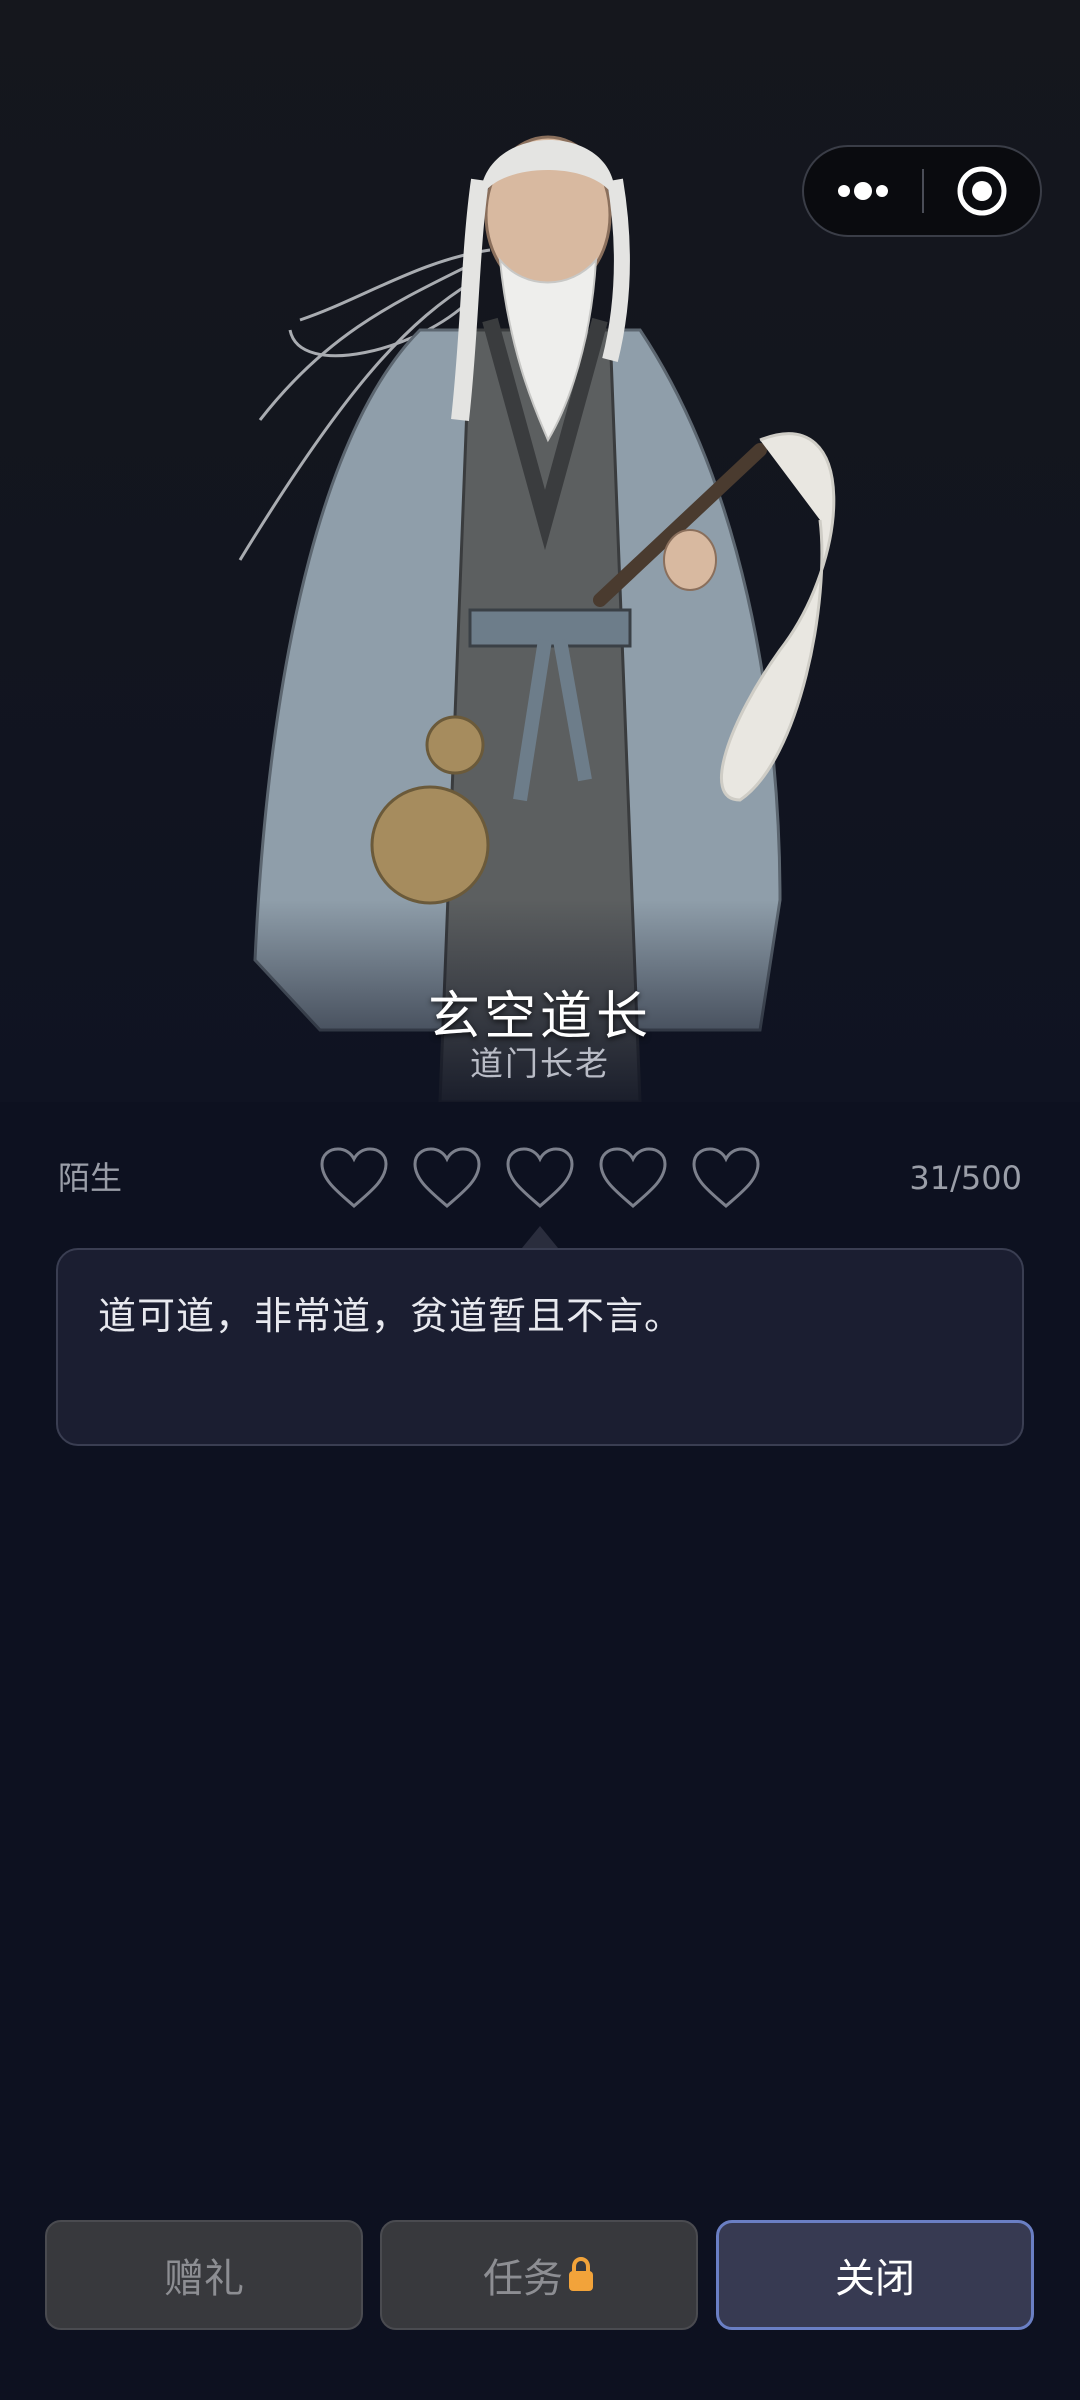  I want to click on target-circle-icon, so click(982, 191).